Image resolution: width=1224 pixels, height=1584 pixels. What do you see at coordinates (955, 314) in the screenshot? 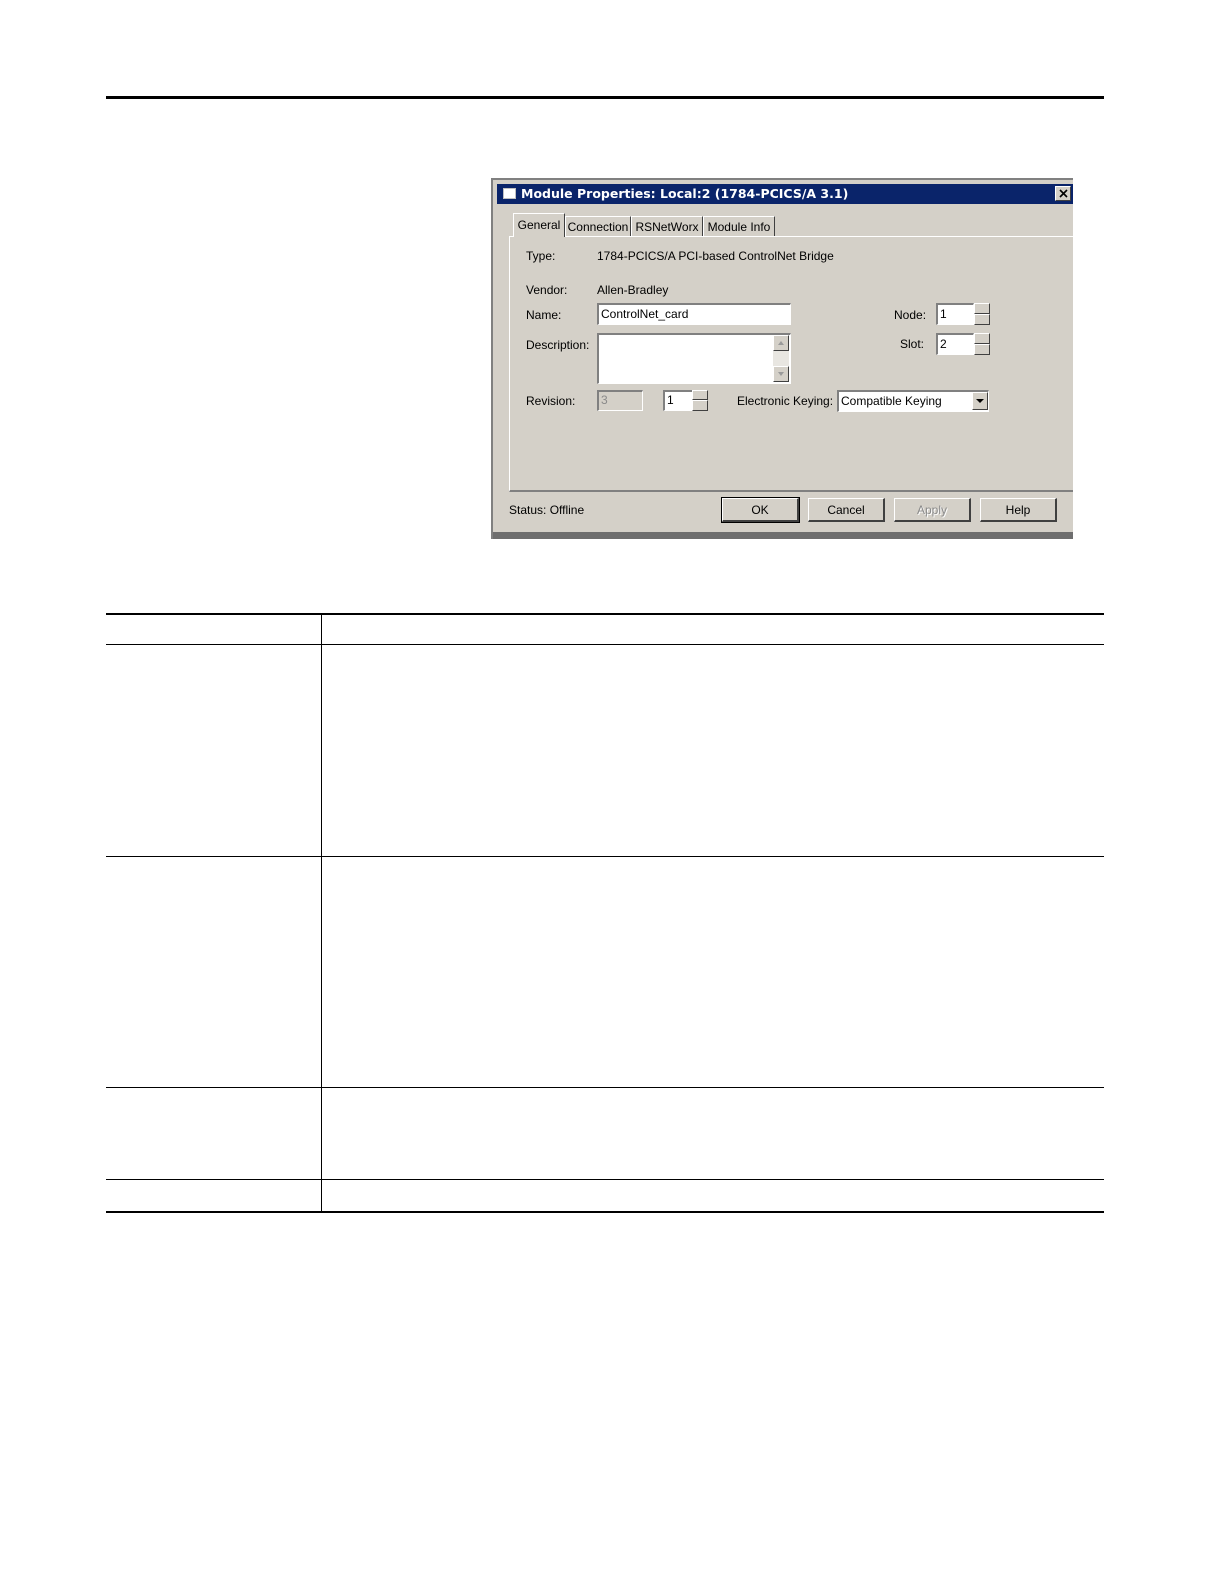
I see `node-input: 1` at bounding box center [955, 314].